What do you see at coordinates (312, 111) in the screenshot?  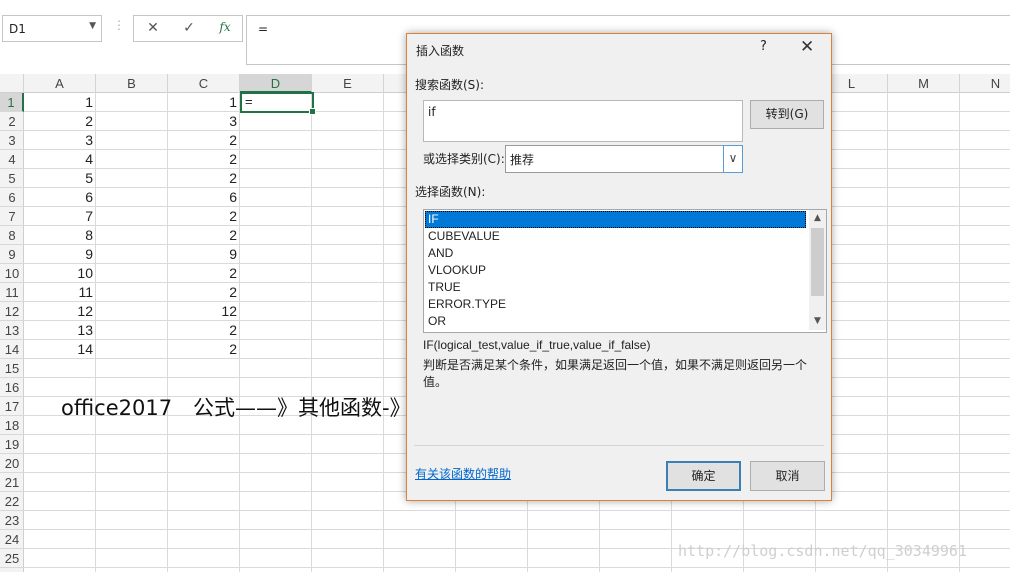 I see `fill-handle` at bounding box center [312, 111].